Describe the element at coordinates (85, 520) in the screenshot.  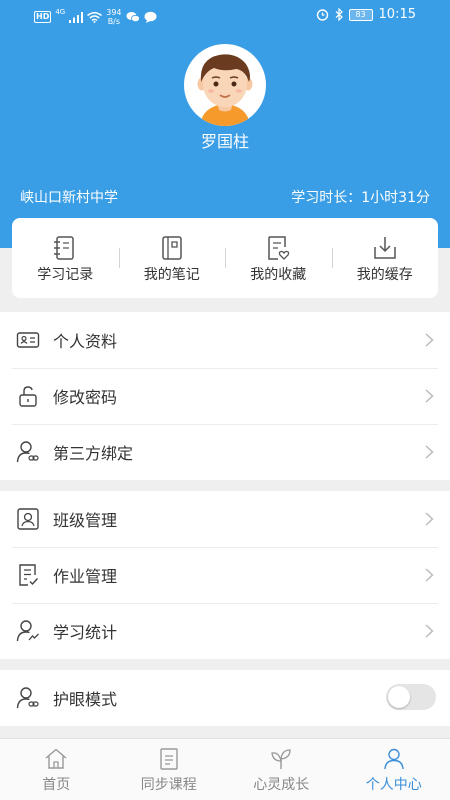
I see `menu-item-label: 班级管理` at that location.